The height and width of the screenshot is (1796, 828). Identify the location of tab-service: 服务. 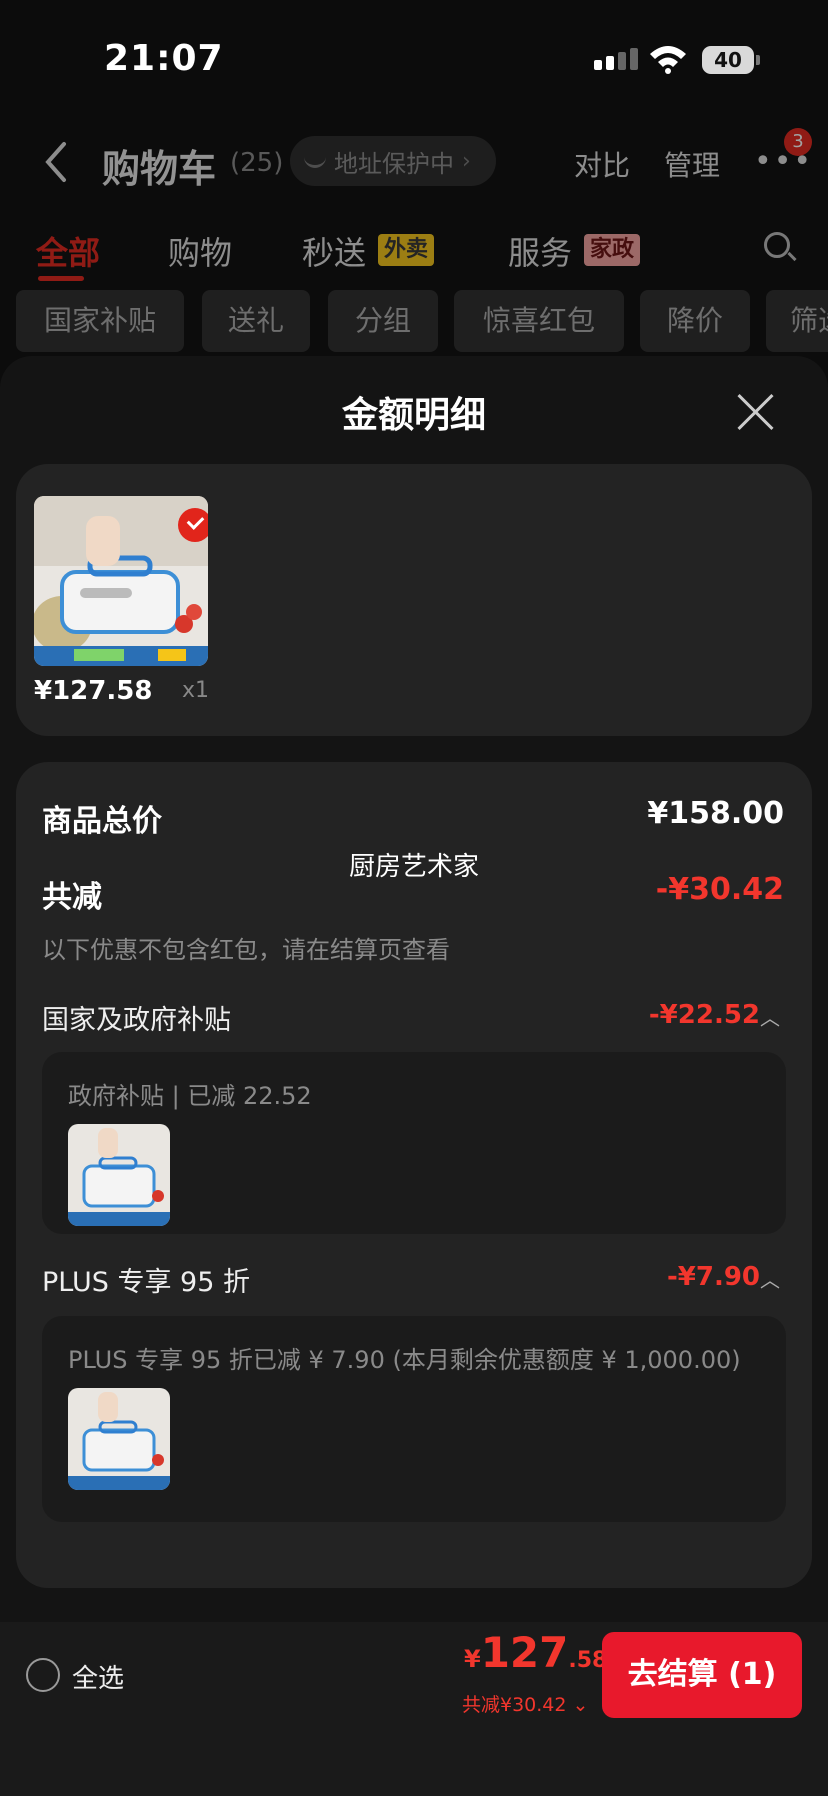
(540, 251).